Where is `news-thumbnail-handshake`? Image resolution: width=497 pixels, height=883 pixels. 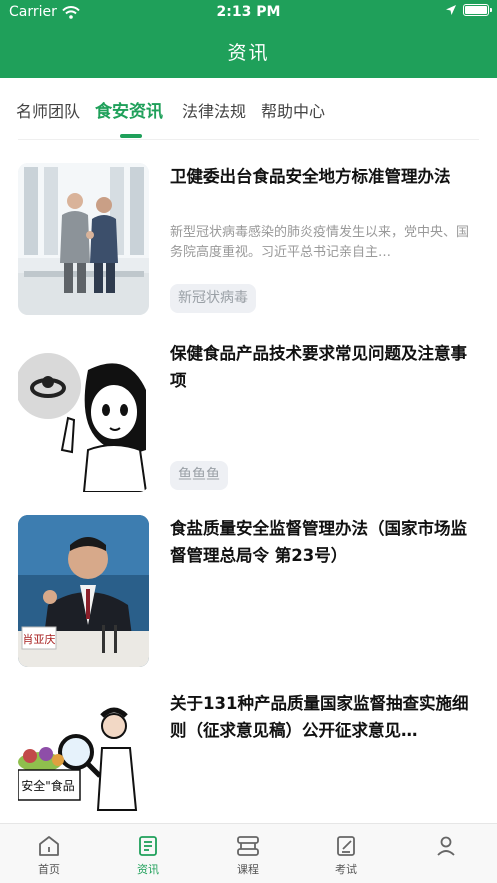 news-thumbnail-handshake is located at coordinates (83, 239).